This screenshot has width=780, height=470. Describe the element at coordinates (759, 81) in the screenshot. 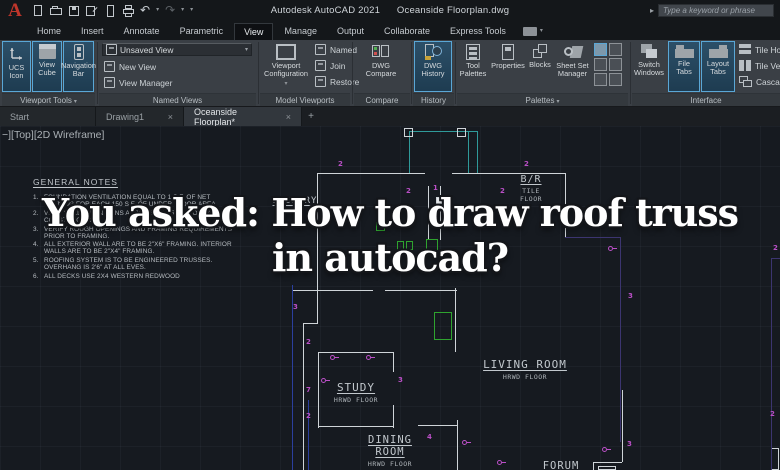

I see `cascade-button: Cascade` at that location.